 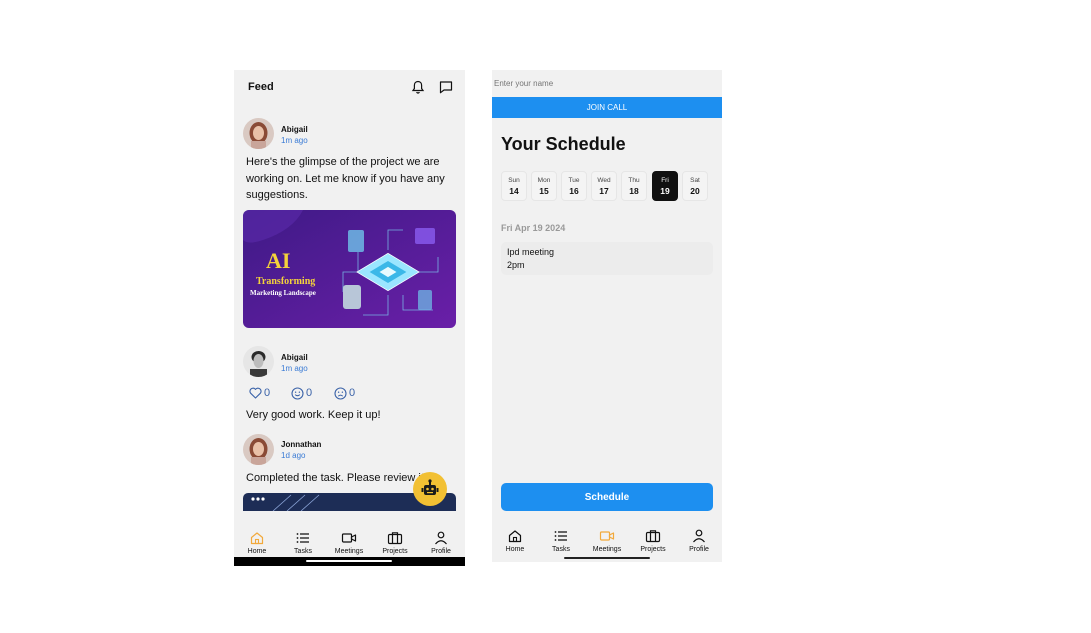 I want to click on smile-reaction: 0, so click(x=301, y=393).